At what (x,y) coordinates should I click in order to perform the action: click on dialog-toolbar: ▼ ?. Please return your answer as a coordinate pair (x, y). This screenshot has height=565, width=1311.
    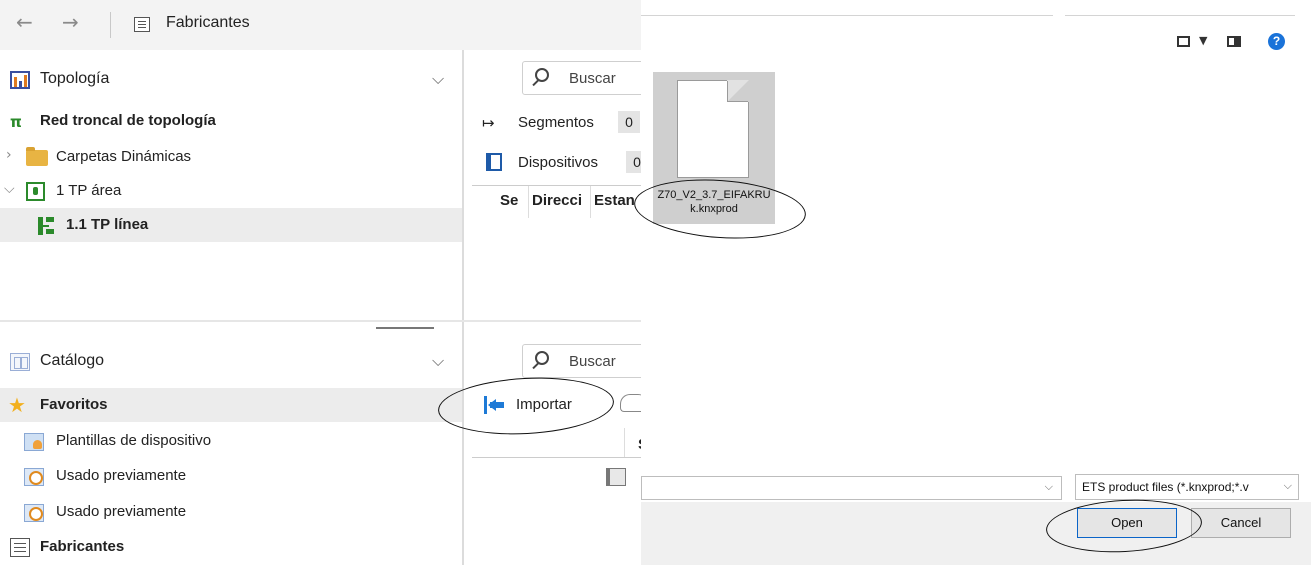
    Looking at the image, I should click on (976, 35).